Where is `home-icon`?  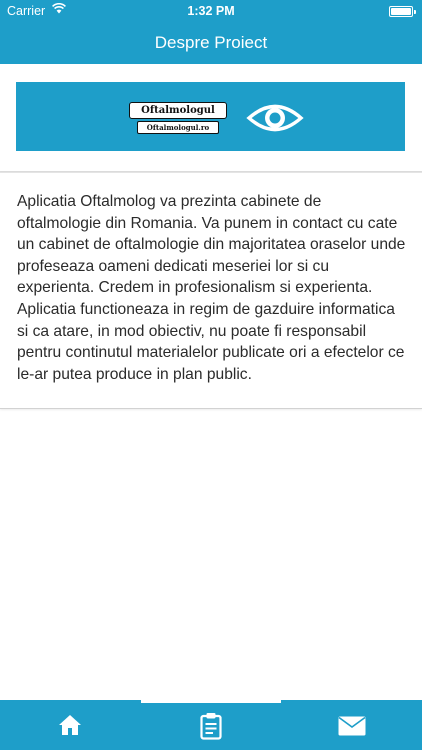
home-icon is located at coordinates (70, 725).